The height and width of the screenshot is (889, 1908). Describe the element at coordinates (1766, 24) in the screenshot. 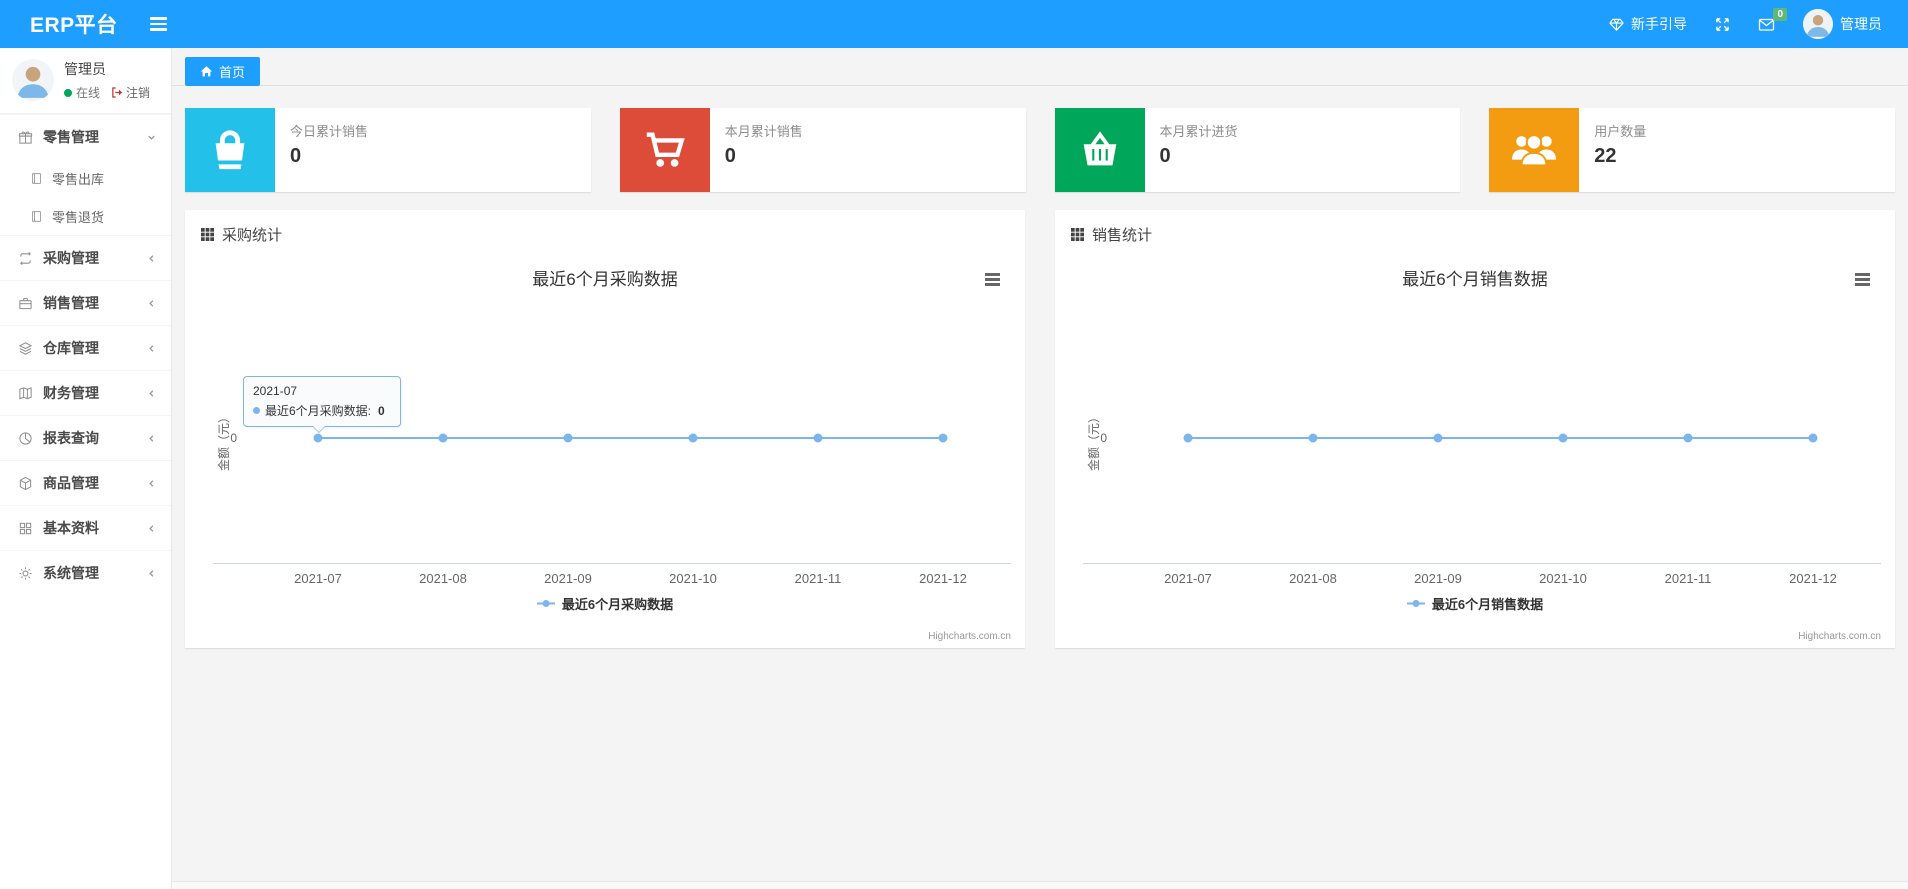

I see `envelope-icon` at that location.